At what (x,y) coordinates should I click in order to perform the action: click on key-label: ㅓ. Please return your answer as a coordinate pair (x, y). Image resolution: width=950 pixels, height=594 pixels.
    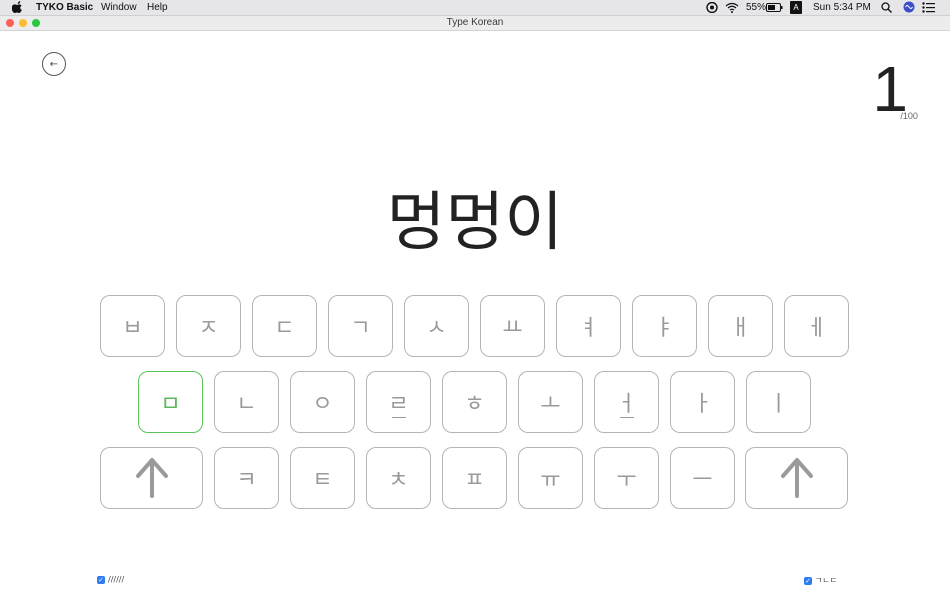
    Looking at the image, I should click on (626, 404).